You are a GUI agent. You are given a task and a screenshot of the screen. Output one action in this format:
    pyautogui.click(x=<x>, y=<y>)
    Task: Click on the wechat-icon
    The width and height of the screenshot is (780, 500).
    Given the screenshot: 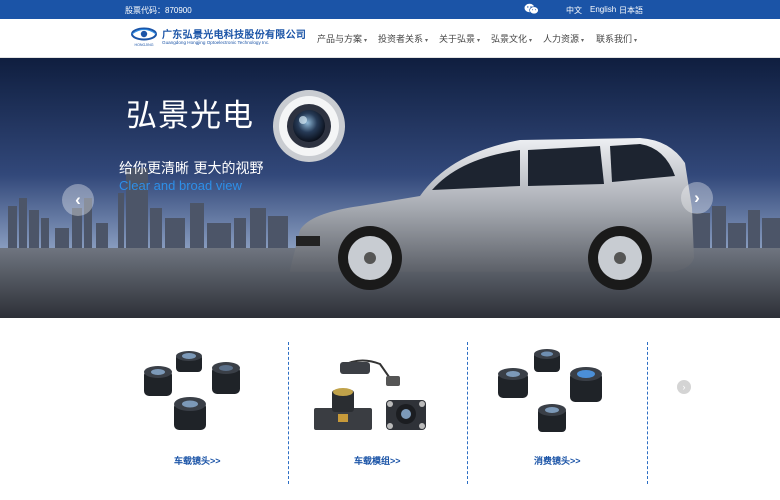 What is the action you would take?
    pyautogui.click(x=531, y=9)
    